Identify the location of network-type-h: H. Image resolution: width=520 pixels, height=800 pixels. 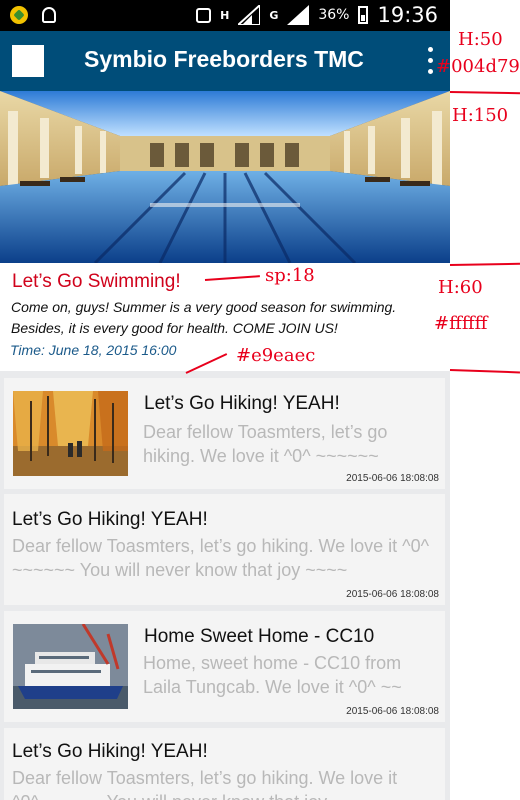
(225, 15).